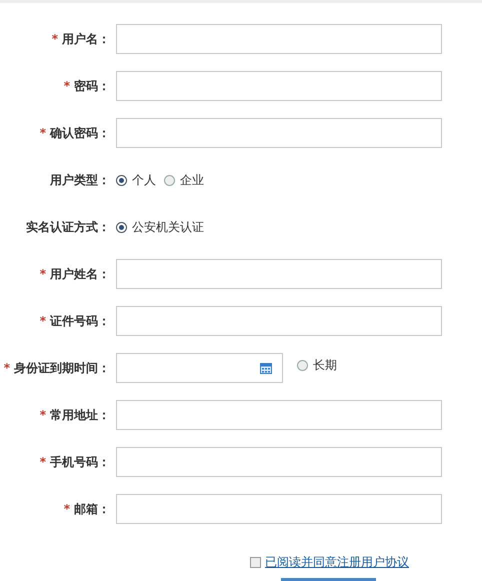  What do you see at coordinates (199, 368) in the screenshot?
I see `date-field` at bounding box center [199, 368].